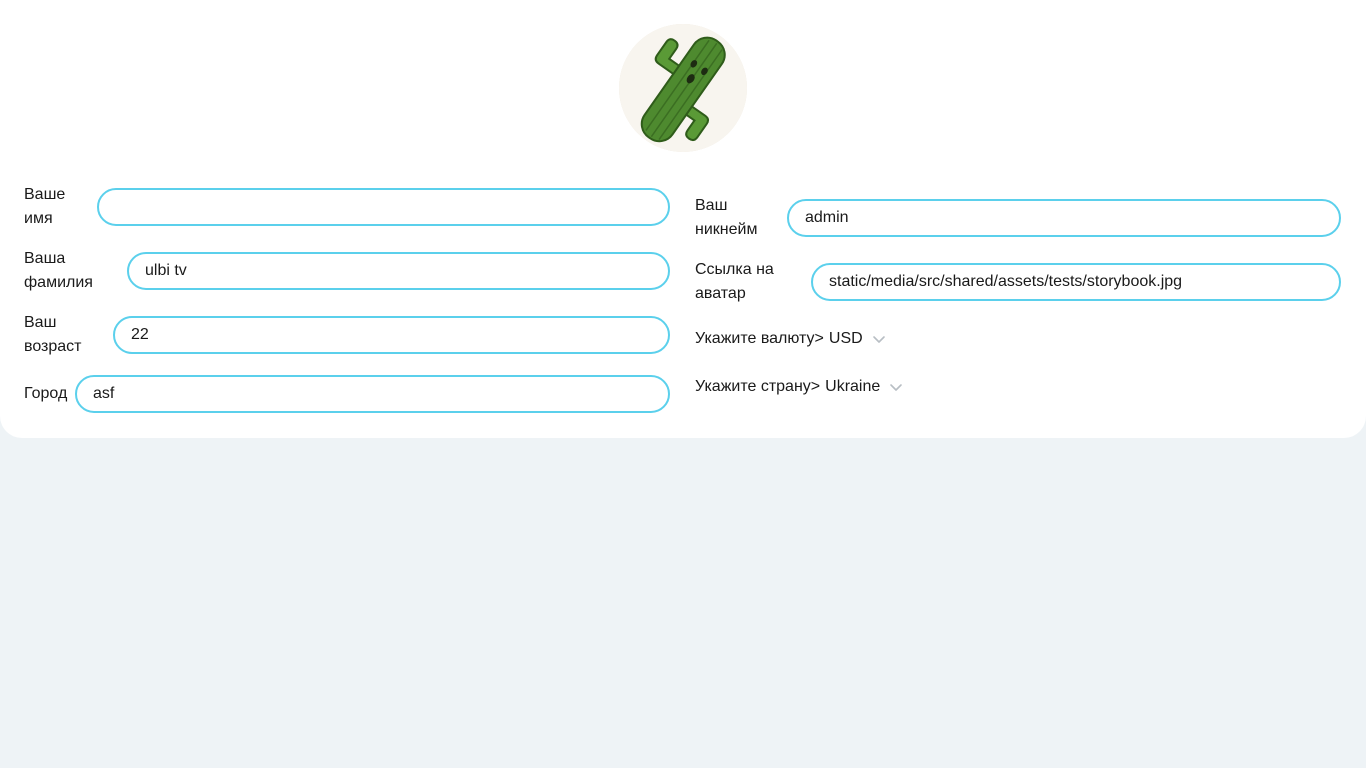 Image resolution: width=1366 pixels, height=768 pixels. Describe the element at coordinates (372, 394) in the screenshot. I see `city-input` at that location.